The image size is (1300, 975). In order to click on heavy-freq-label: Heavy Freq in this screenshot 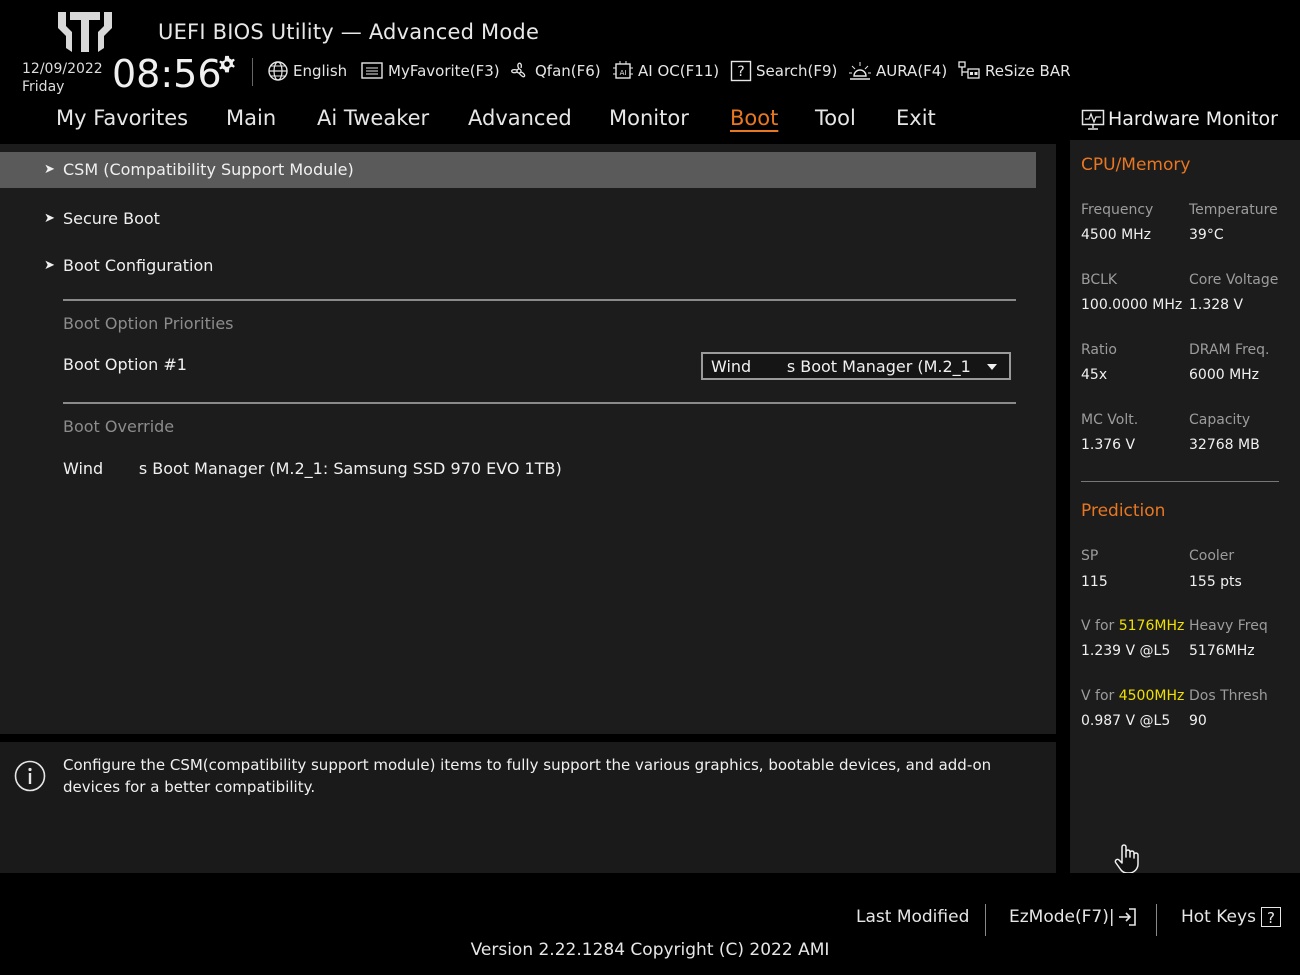, I will do `click(1228, 626)`.